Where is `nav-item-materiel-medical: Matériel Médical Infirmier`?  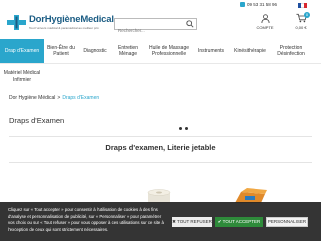
nav-item-materiel-medical: Matériel Médical Infirmier is located at coordinates (22, 76).